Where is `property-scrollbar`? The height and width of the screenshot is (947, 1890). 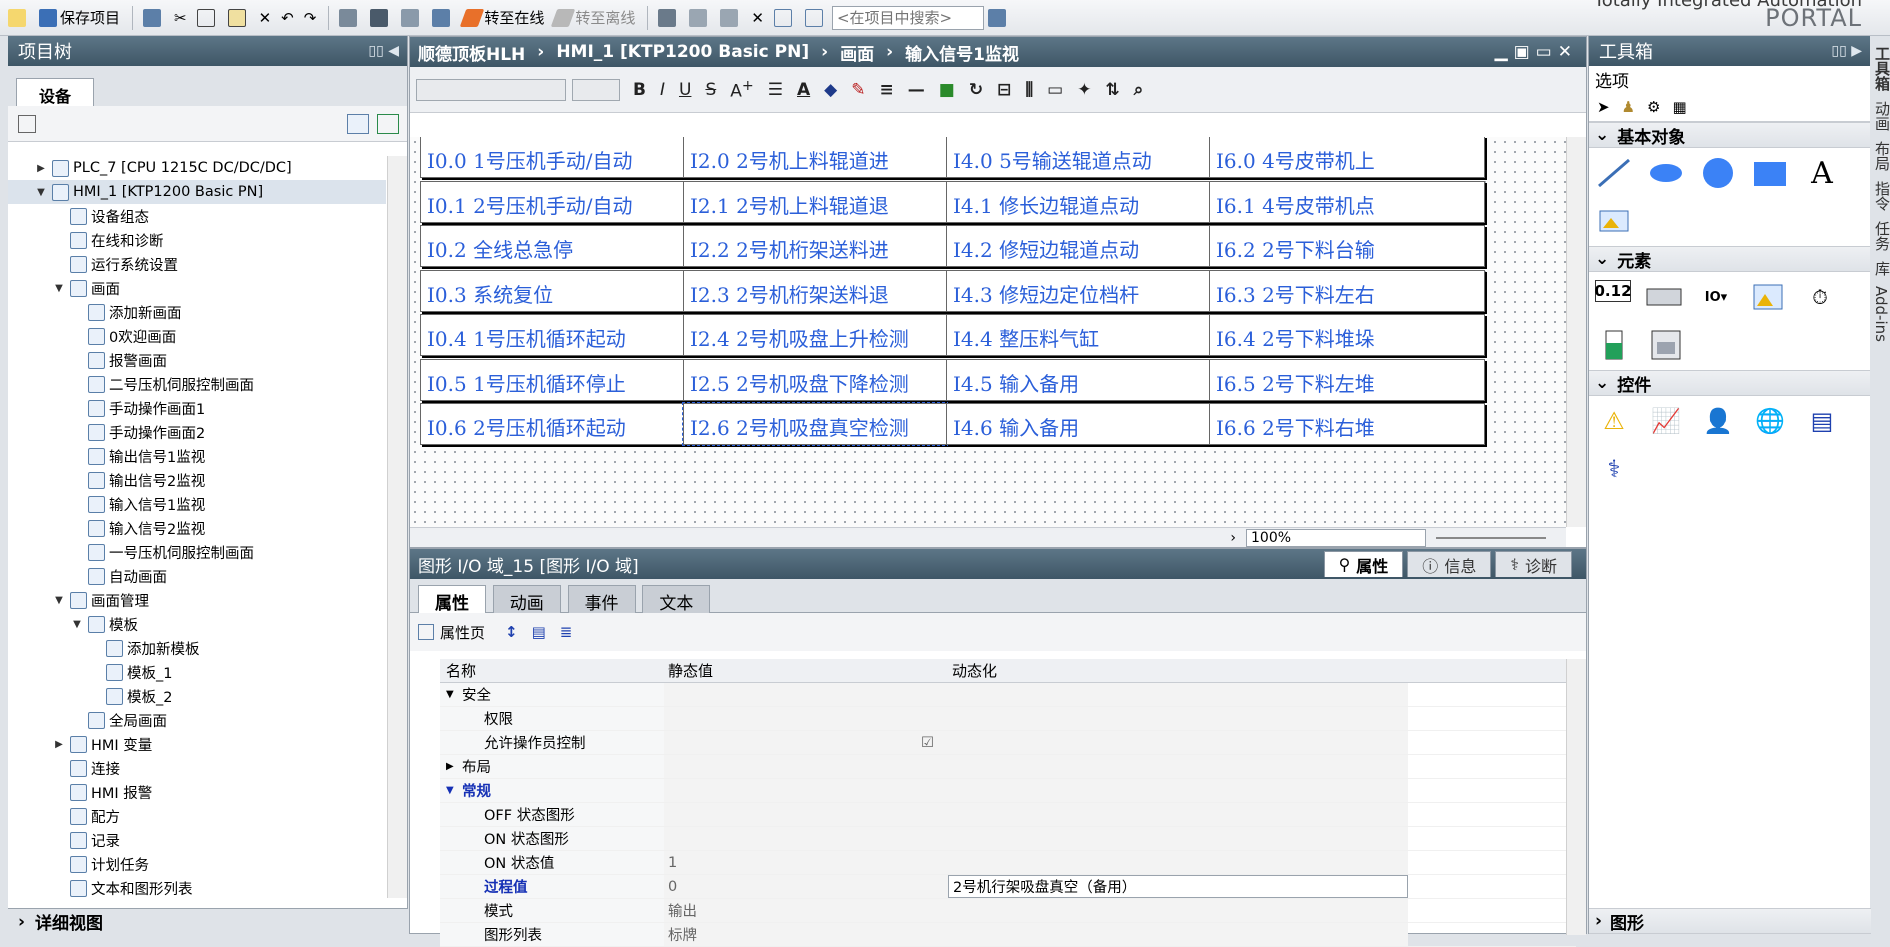 property-scrollbar is located at coordinates (1576, 797).